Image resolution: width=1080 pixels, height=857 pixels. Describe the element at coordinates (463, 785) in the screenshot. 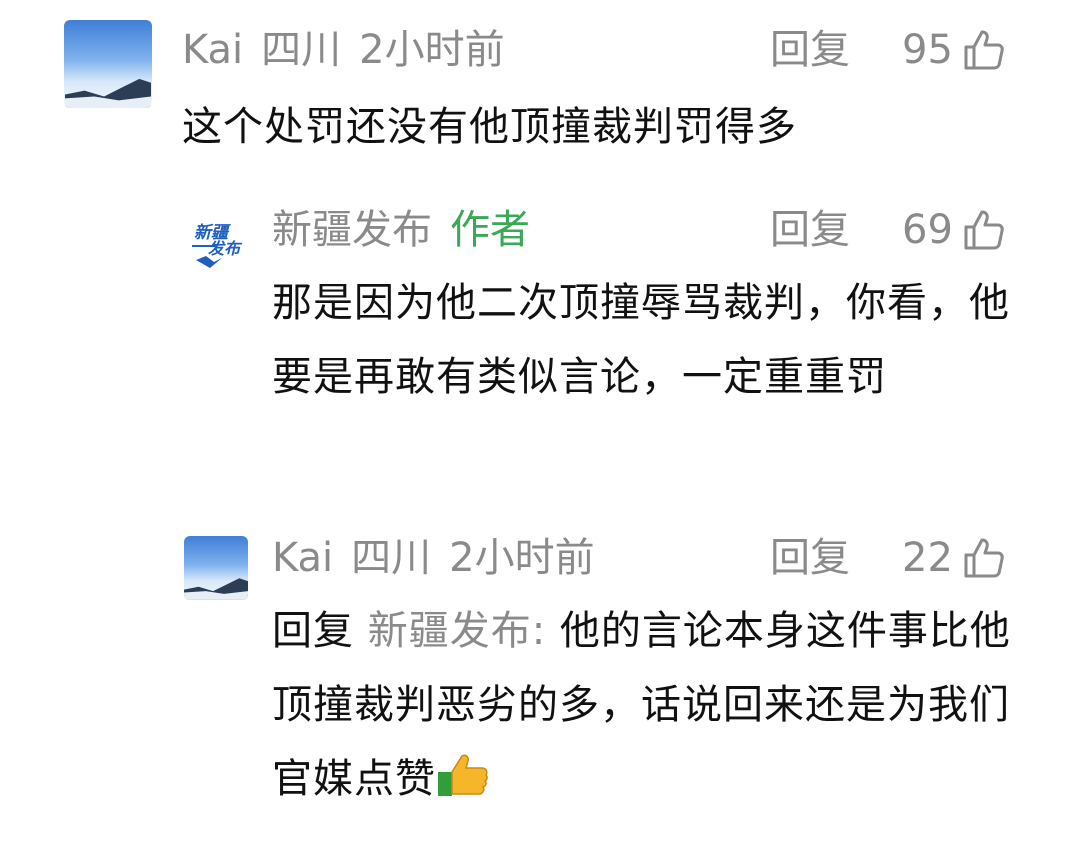

I see `thumbs-up-emoji-icon` at that location.